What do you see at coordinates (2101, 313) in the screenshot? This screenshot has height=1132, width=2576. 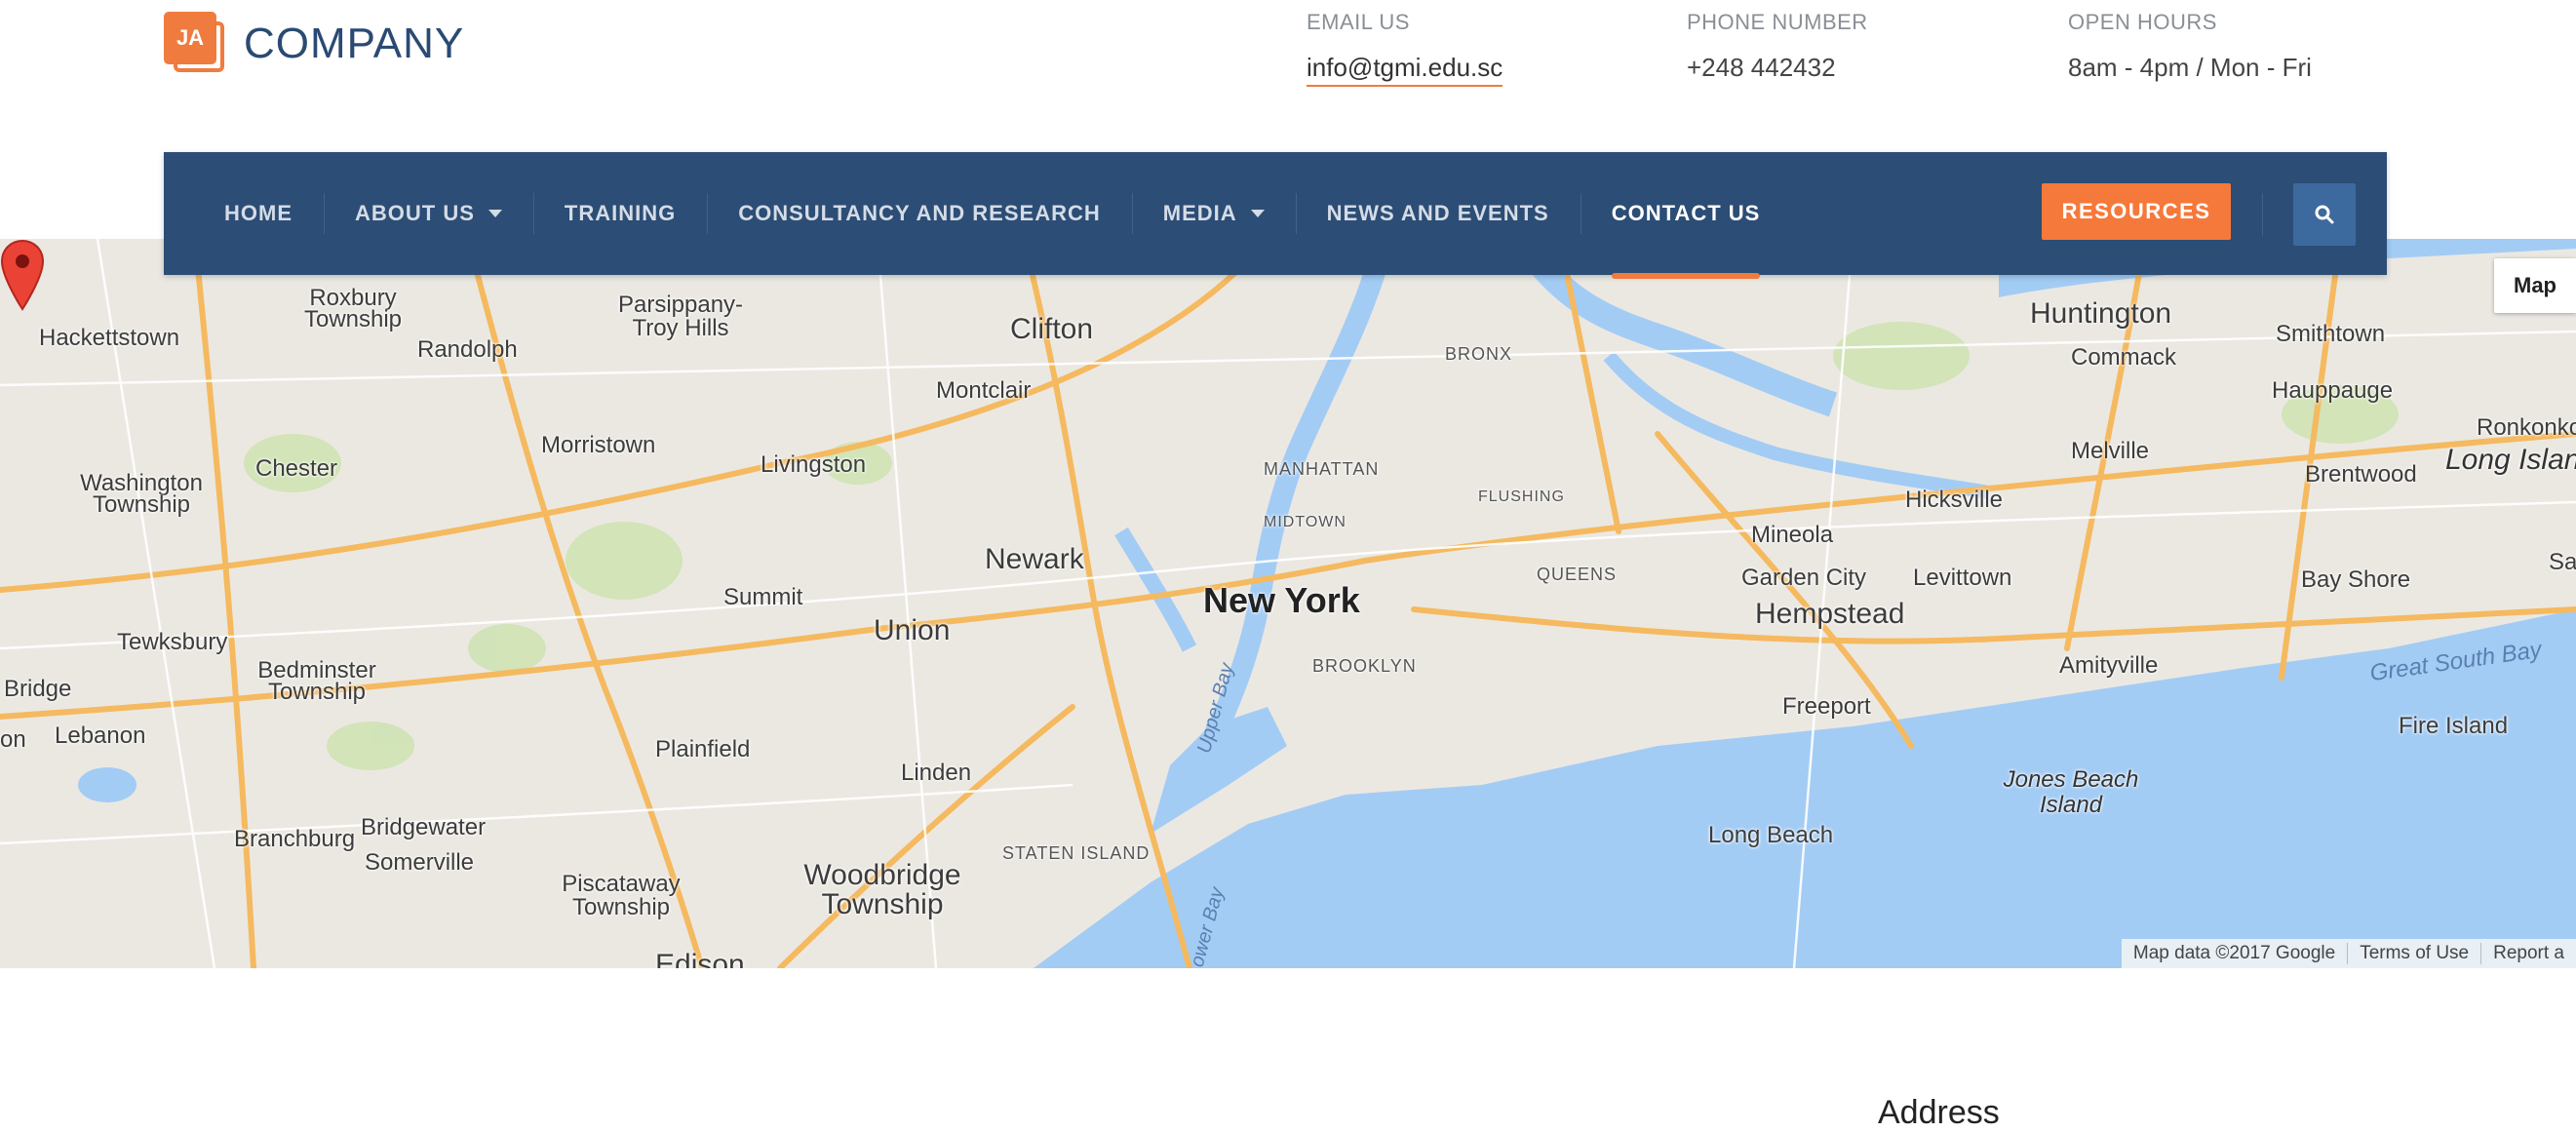 I see `map-label-huntington: Huntington` at bounding box center [2101, 313].